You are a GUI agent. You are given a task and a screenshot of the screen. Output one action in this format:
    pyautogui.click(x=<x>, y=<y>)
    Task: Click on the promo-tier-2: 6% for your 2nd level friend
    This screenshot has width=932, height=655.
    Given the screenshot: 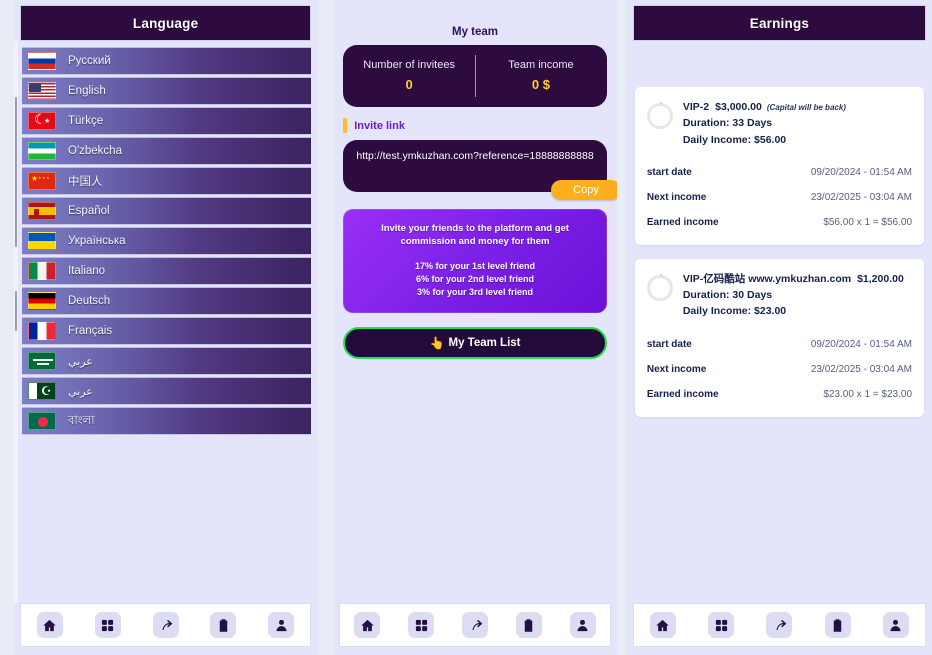 What is the action you would take?
    pyautogui.click(x=475, y=278)
    